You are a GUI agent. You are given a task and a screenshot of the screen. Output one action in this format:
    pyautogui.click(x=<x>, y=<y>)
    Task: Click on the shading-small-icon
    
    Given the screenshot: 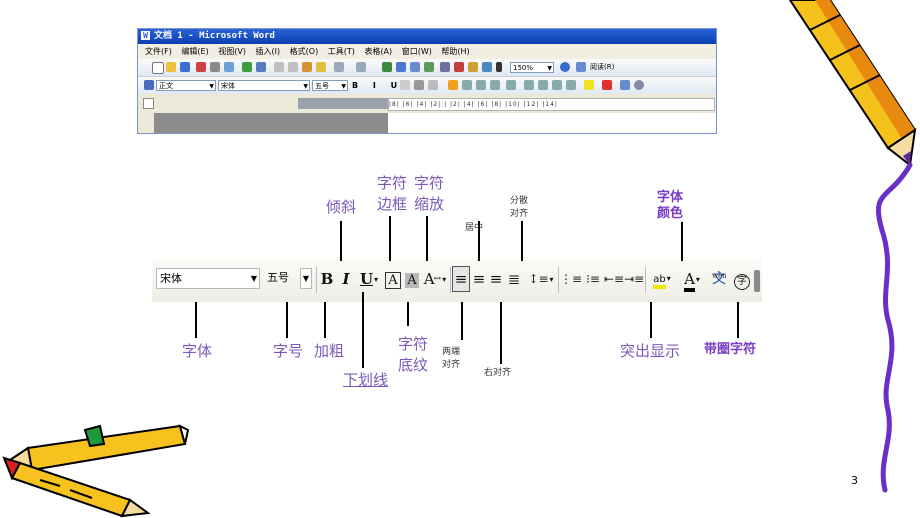 What is the action you would take?
    pyautogui.click(x=419, y=85)
    